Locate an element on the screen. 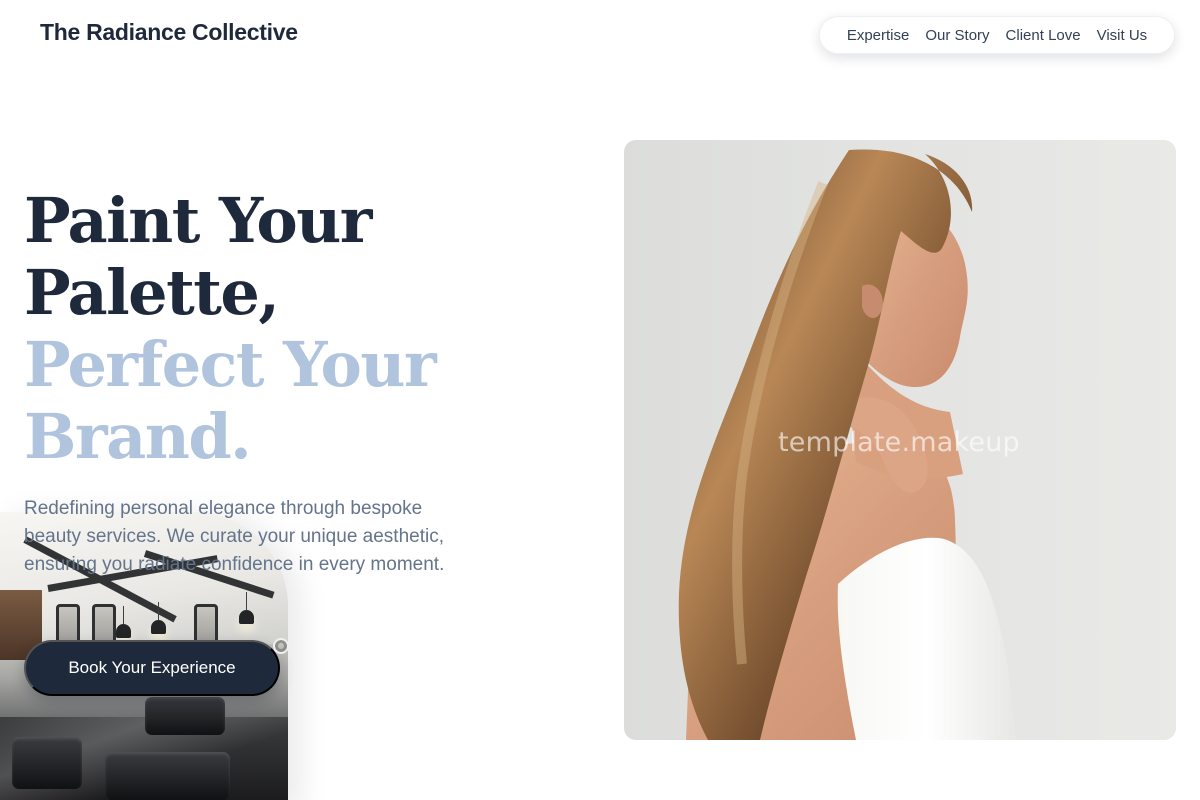 The width and height of the screenshot is (1200, 800). book-experience-button: Book Your Experience is located at coordinates (152, 668).